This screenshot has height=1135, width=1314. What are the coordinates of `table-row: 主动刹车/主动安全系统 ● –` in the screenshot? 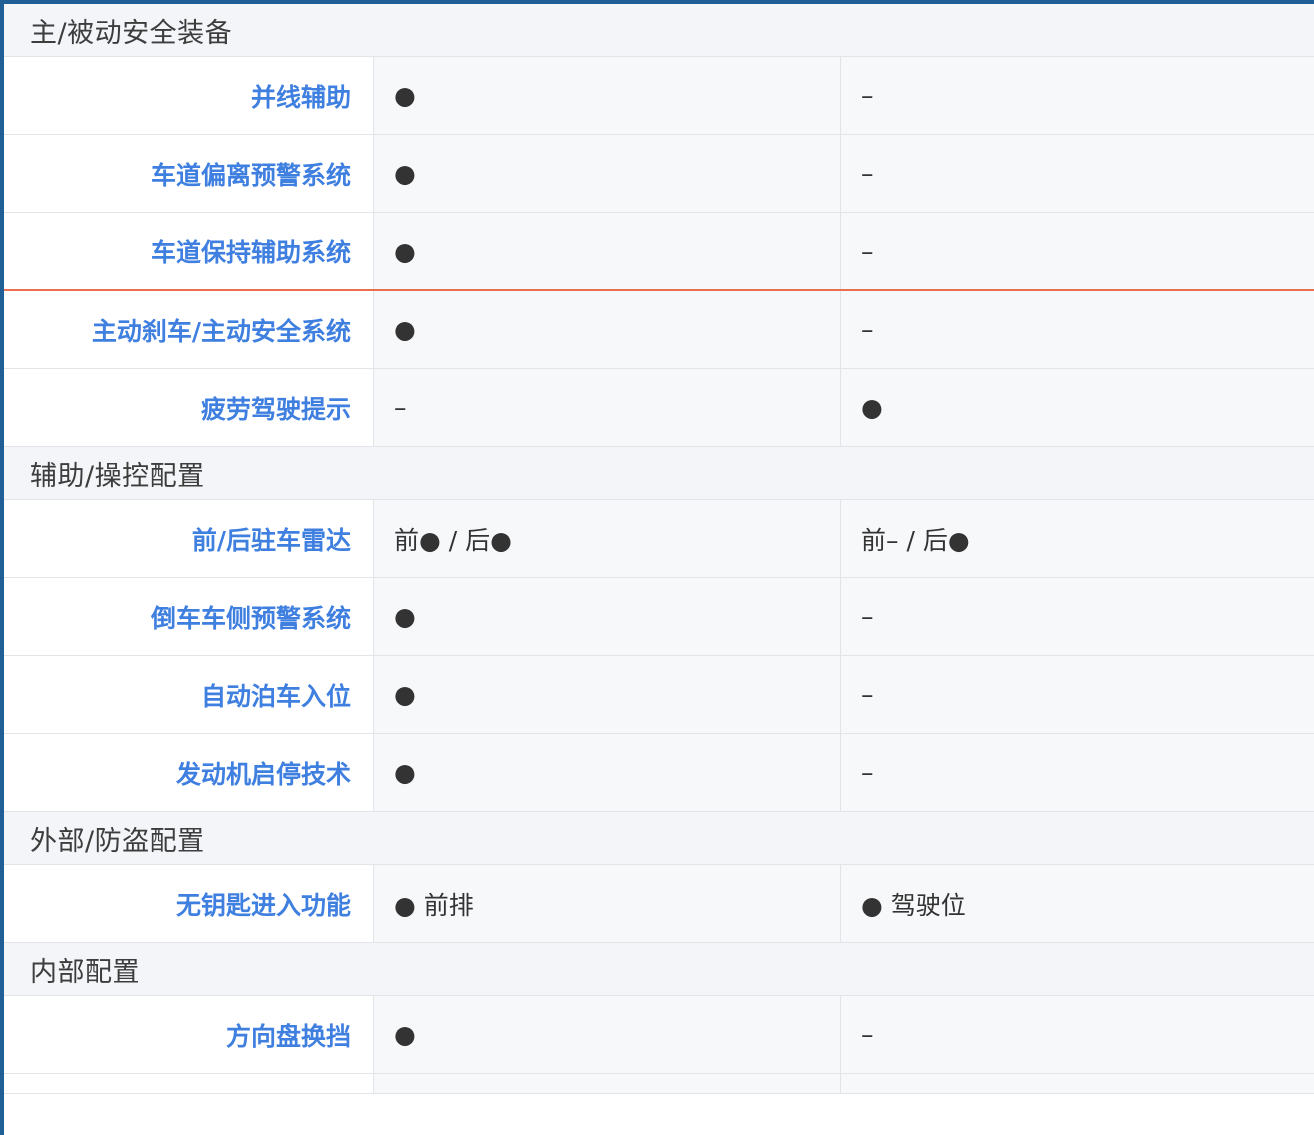 It's located at (659, 330).